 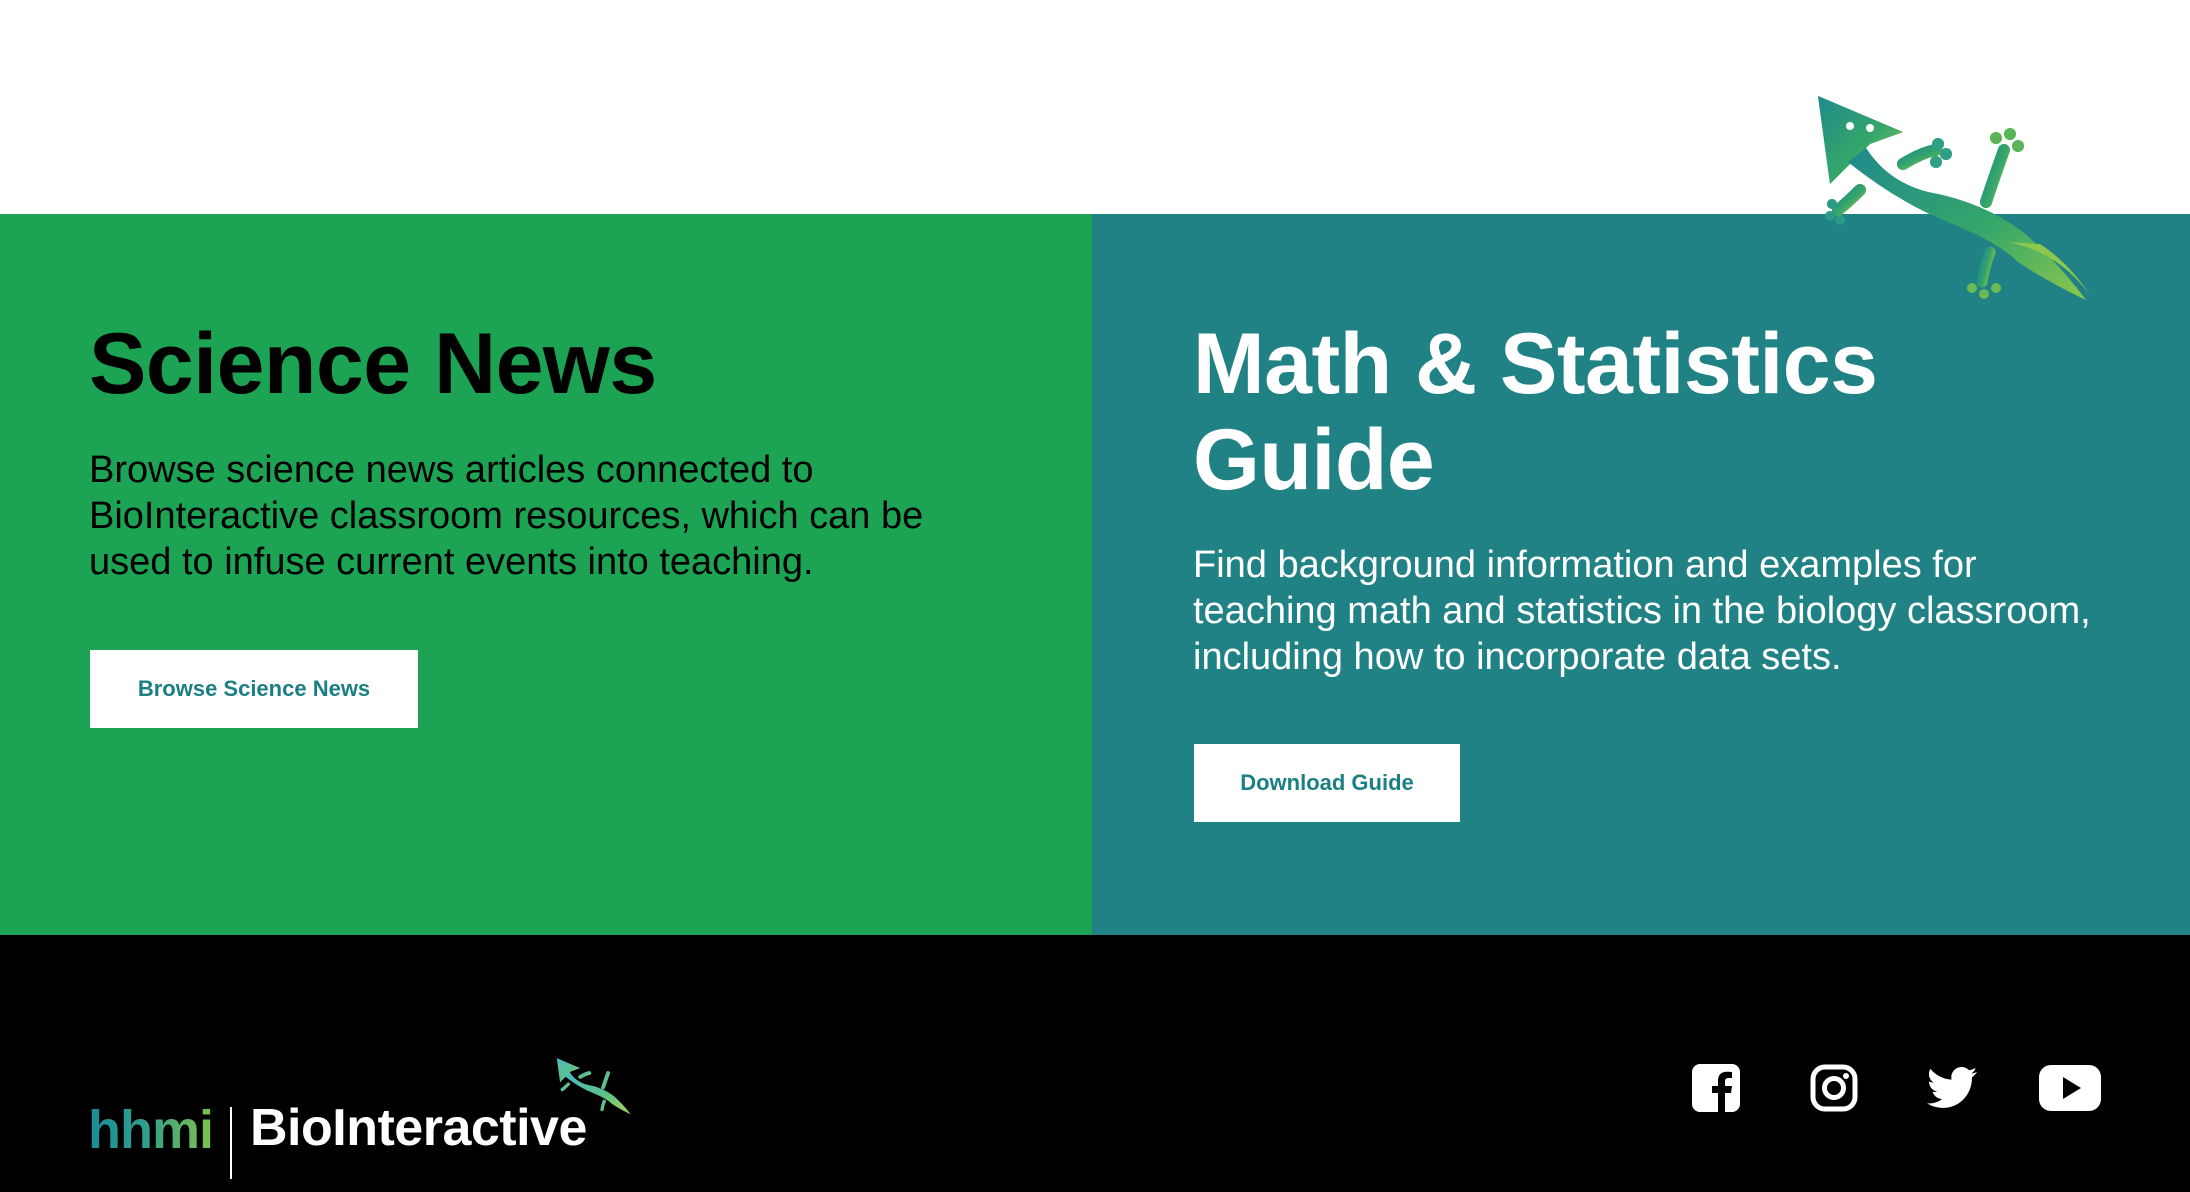 What do you see at coordinates (151, 1130) in the screenshot?
I see `logo-hhmi-text: hhmi` at bounding box center [151, 1130].